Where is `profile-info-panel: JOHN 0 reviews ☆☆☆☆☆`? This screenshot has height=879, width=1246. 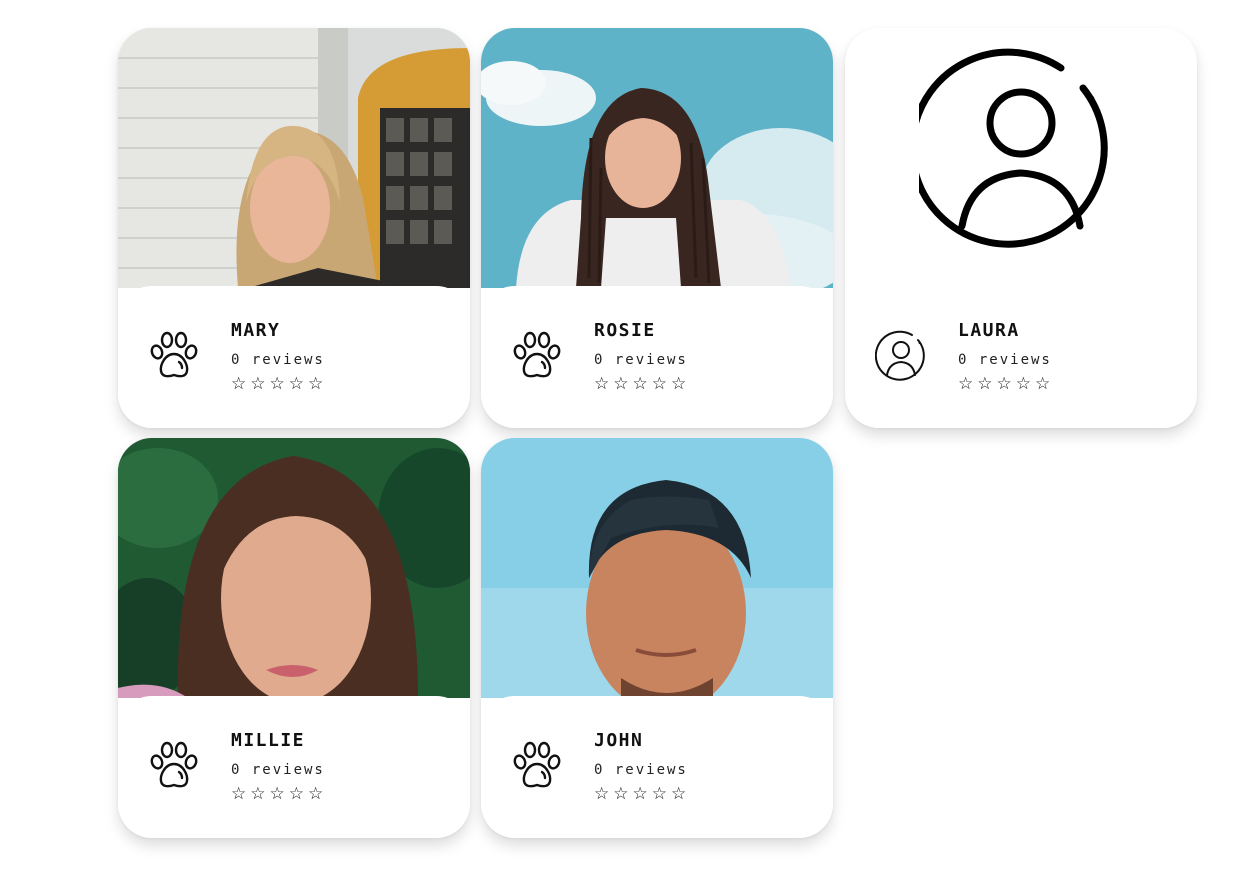 profile-info-panel: JOHN 0 reviews ☆☆☆☆☆ is located at coordinates (657, 767).